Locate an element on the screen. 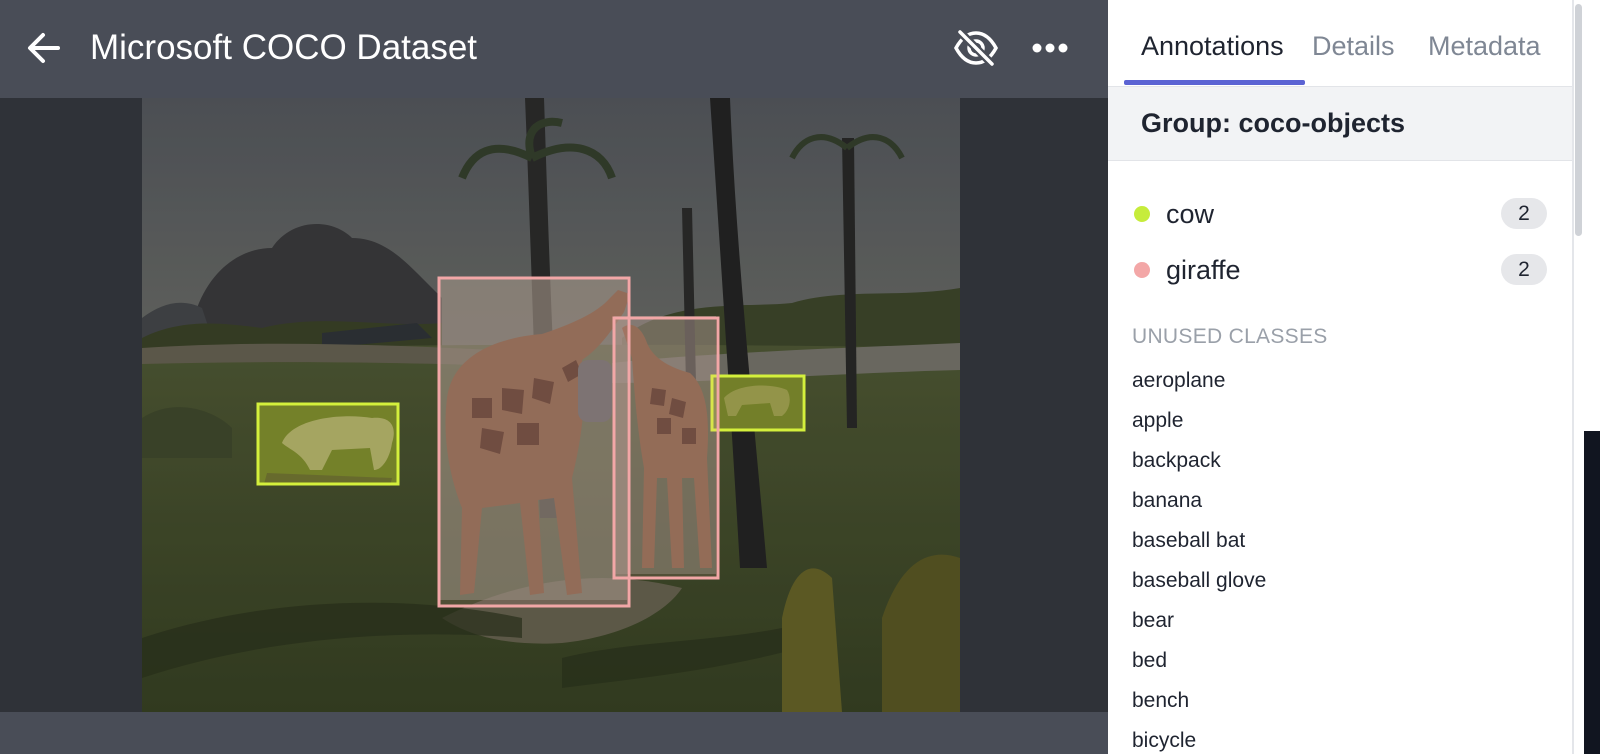 The width and height of the screenshot is (1600, 754). class-row-cow: cow 2 is located at coordinates (1340, 214).